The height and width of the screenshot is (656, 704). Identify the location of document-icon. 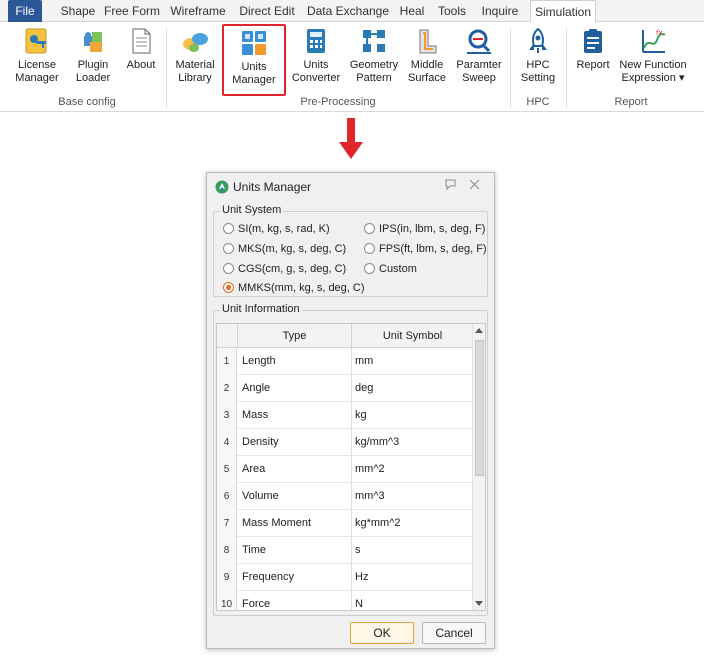
(141, 41).